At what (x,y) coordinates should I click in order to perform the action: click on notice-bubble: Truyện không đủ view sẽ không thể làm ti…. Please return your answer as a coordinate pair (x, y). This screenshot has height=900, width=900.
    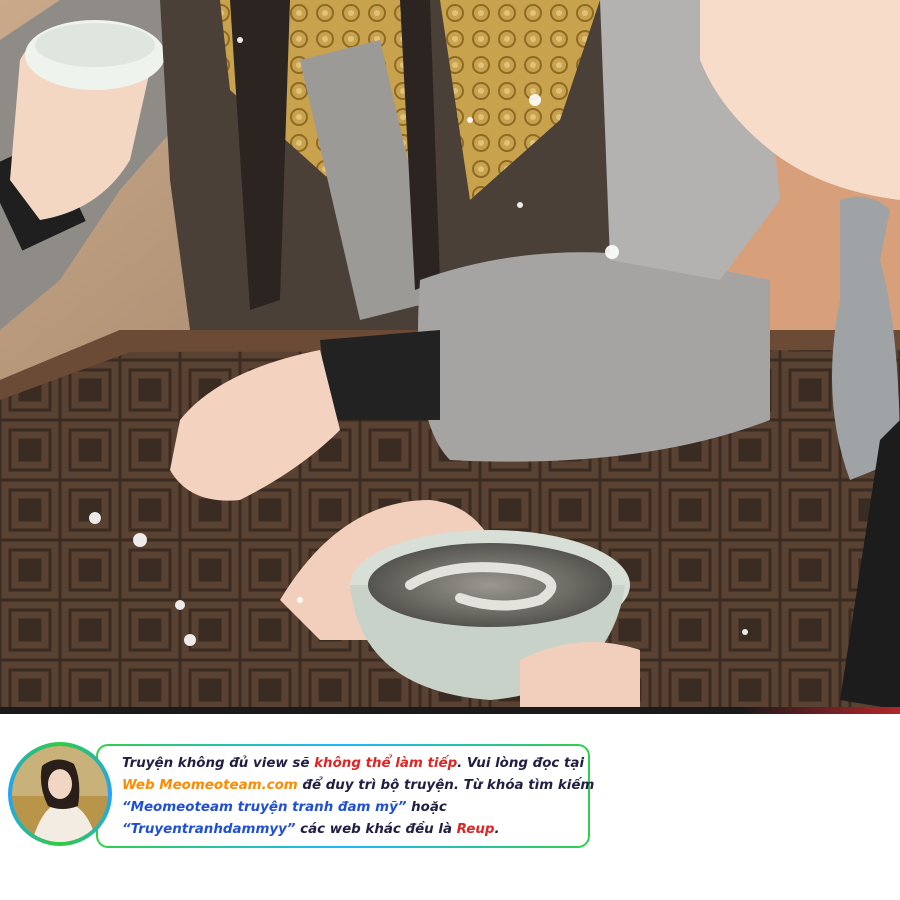
    Looking at the image, I should click on (345, 796).